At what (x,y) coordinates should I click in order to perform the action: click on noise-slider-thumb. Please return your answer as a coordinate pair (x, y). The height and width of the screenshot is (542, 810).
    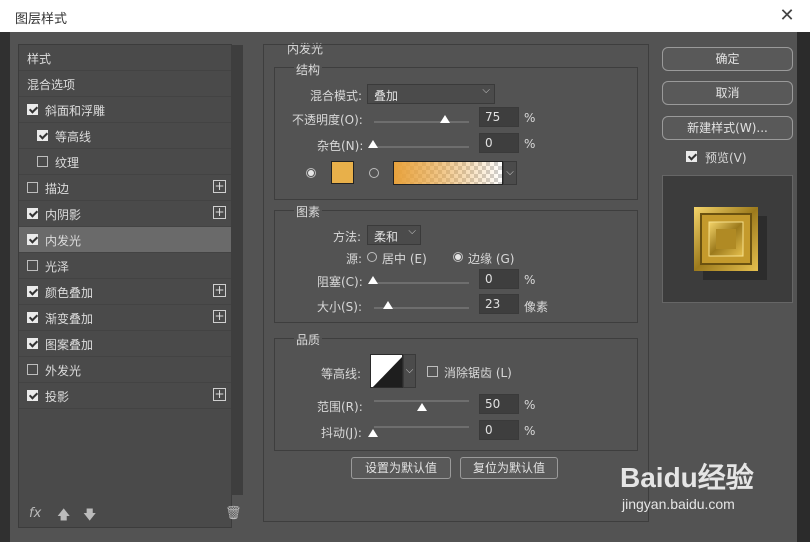
    Looking at the image, I should click on (373, 144).